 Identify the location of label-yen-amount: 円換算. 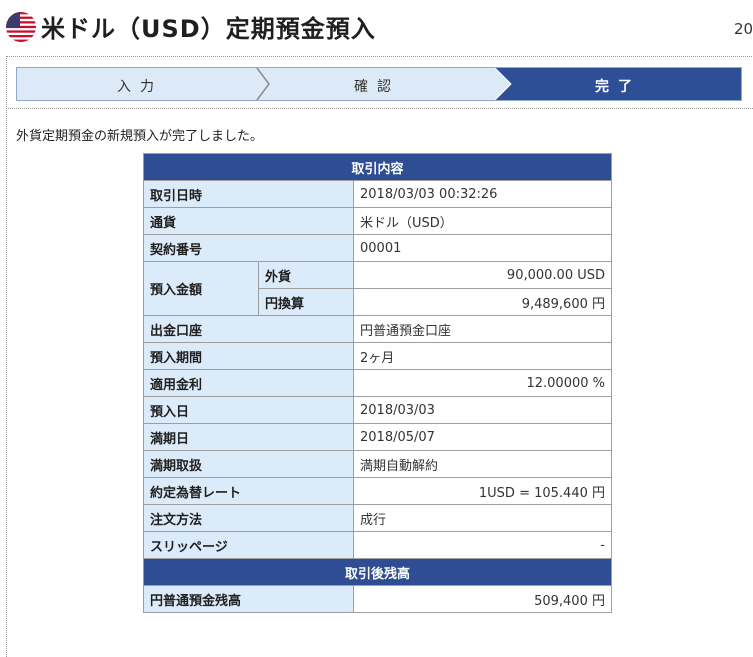
(306, 302).